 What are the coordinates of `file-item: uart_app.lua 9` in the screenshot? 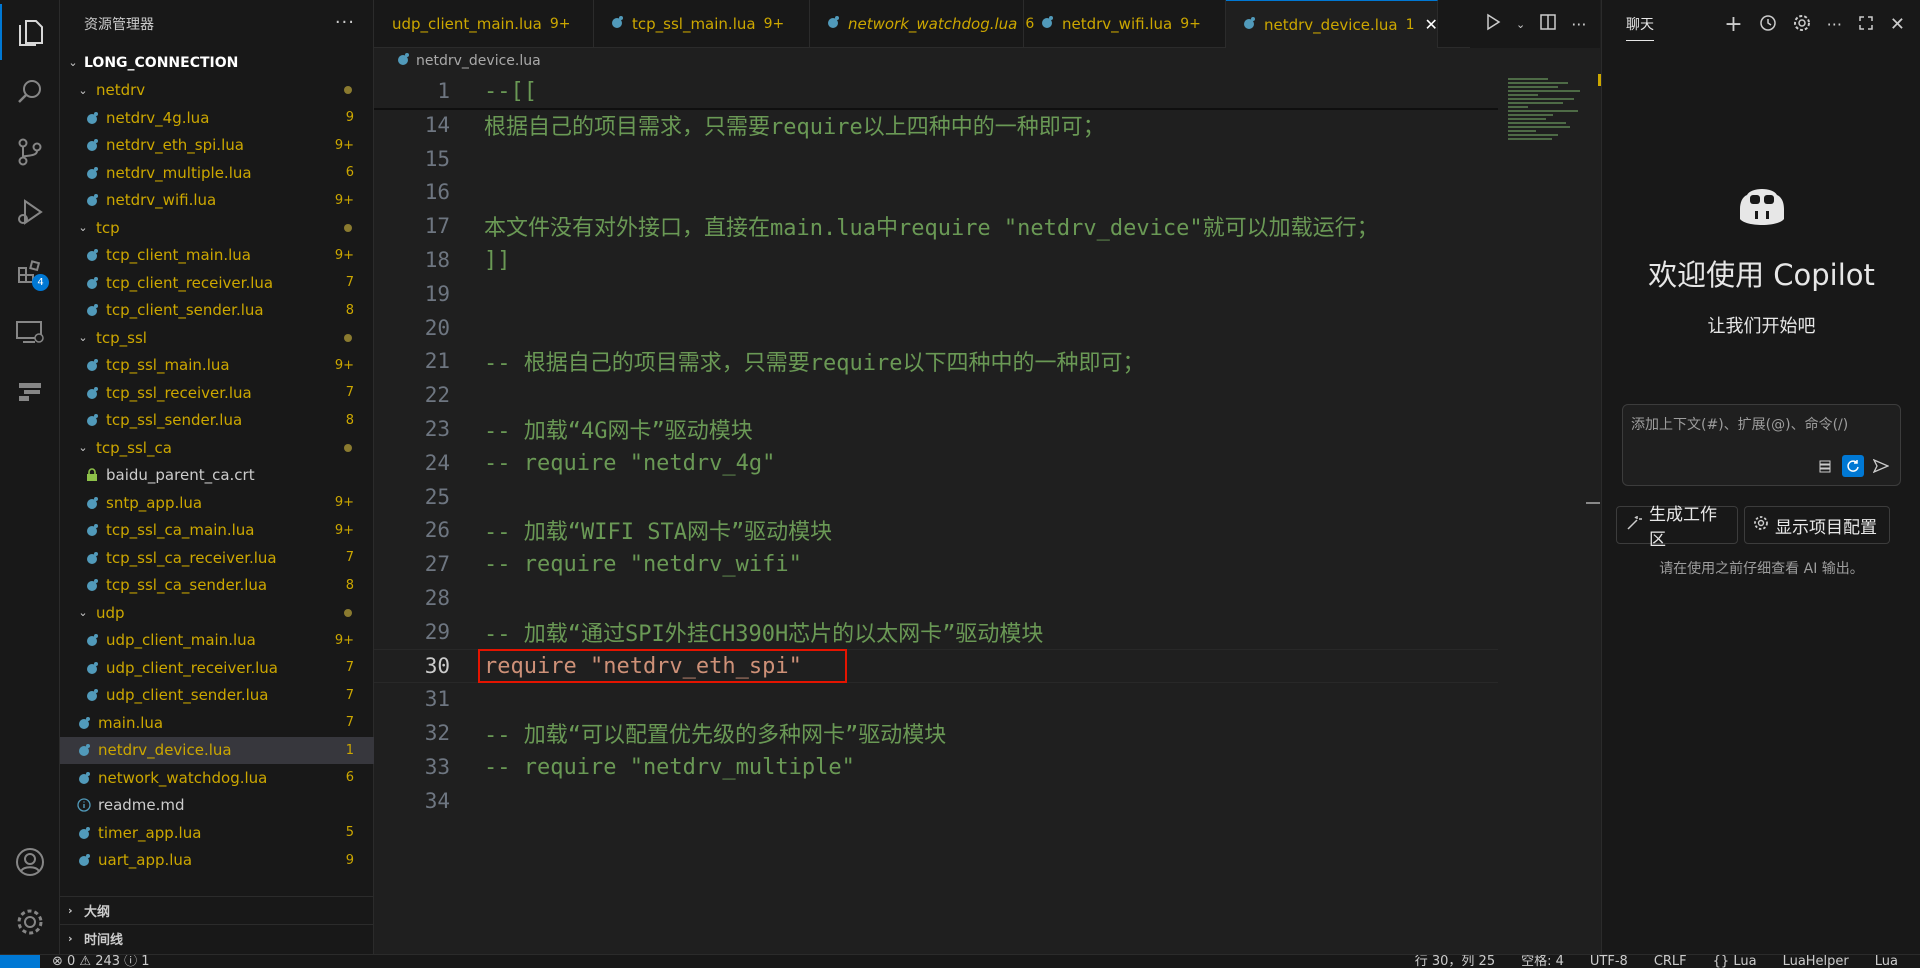 It's located at (217, 861).